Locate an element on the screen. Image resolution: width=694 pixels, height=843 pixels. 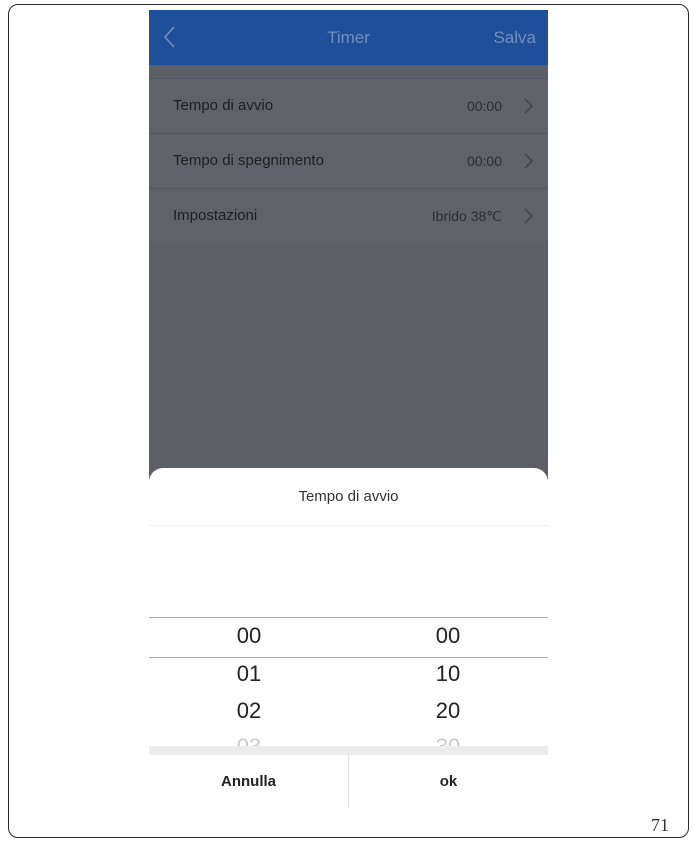
app-header: Timer Salva is located at coordinates (348, 37).